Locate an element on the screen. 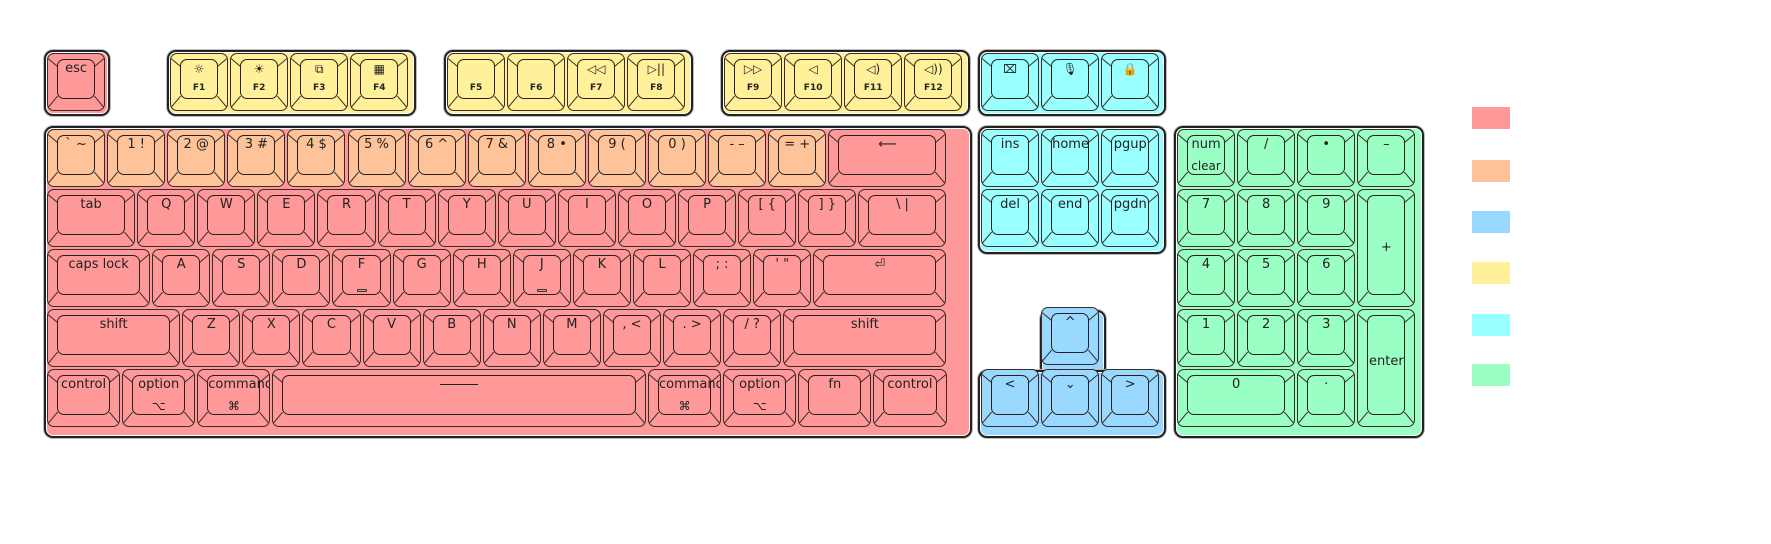 The height and width of the screenshot is (544, 1771). key-f4: ▦ F4 is located at coordinates (379, 82).